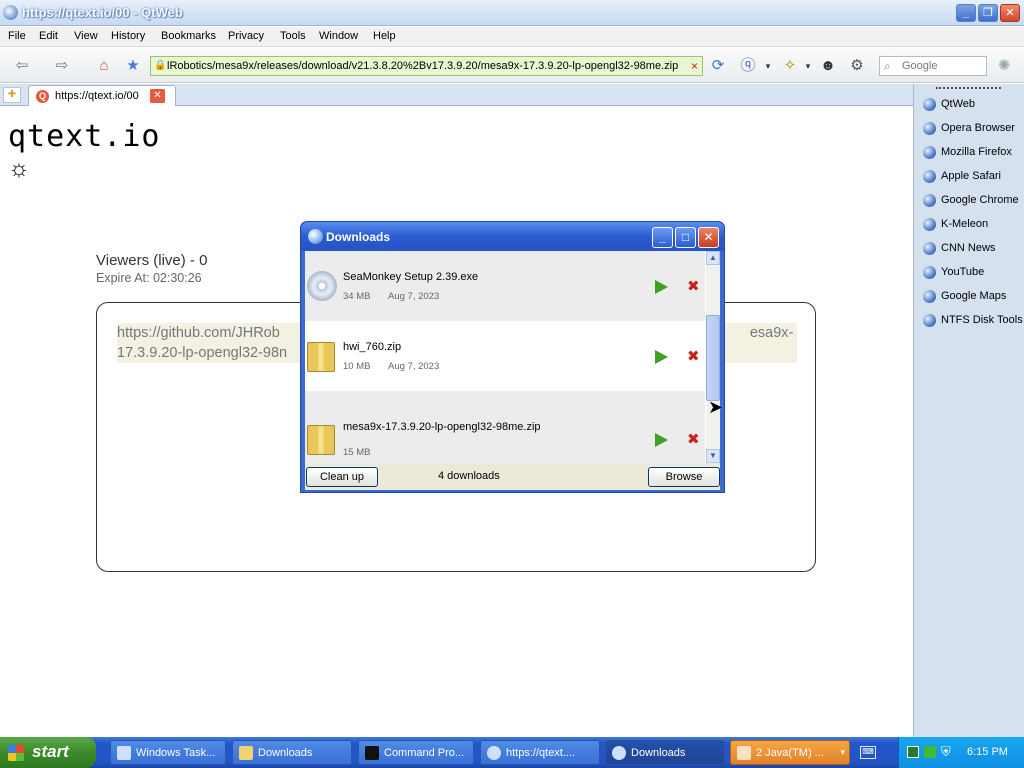 The image size is (1024, 768). I want to click on taskbar-item-downloads-folder: Downloads, so click(292, 752).